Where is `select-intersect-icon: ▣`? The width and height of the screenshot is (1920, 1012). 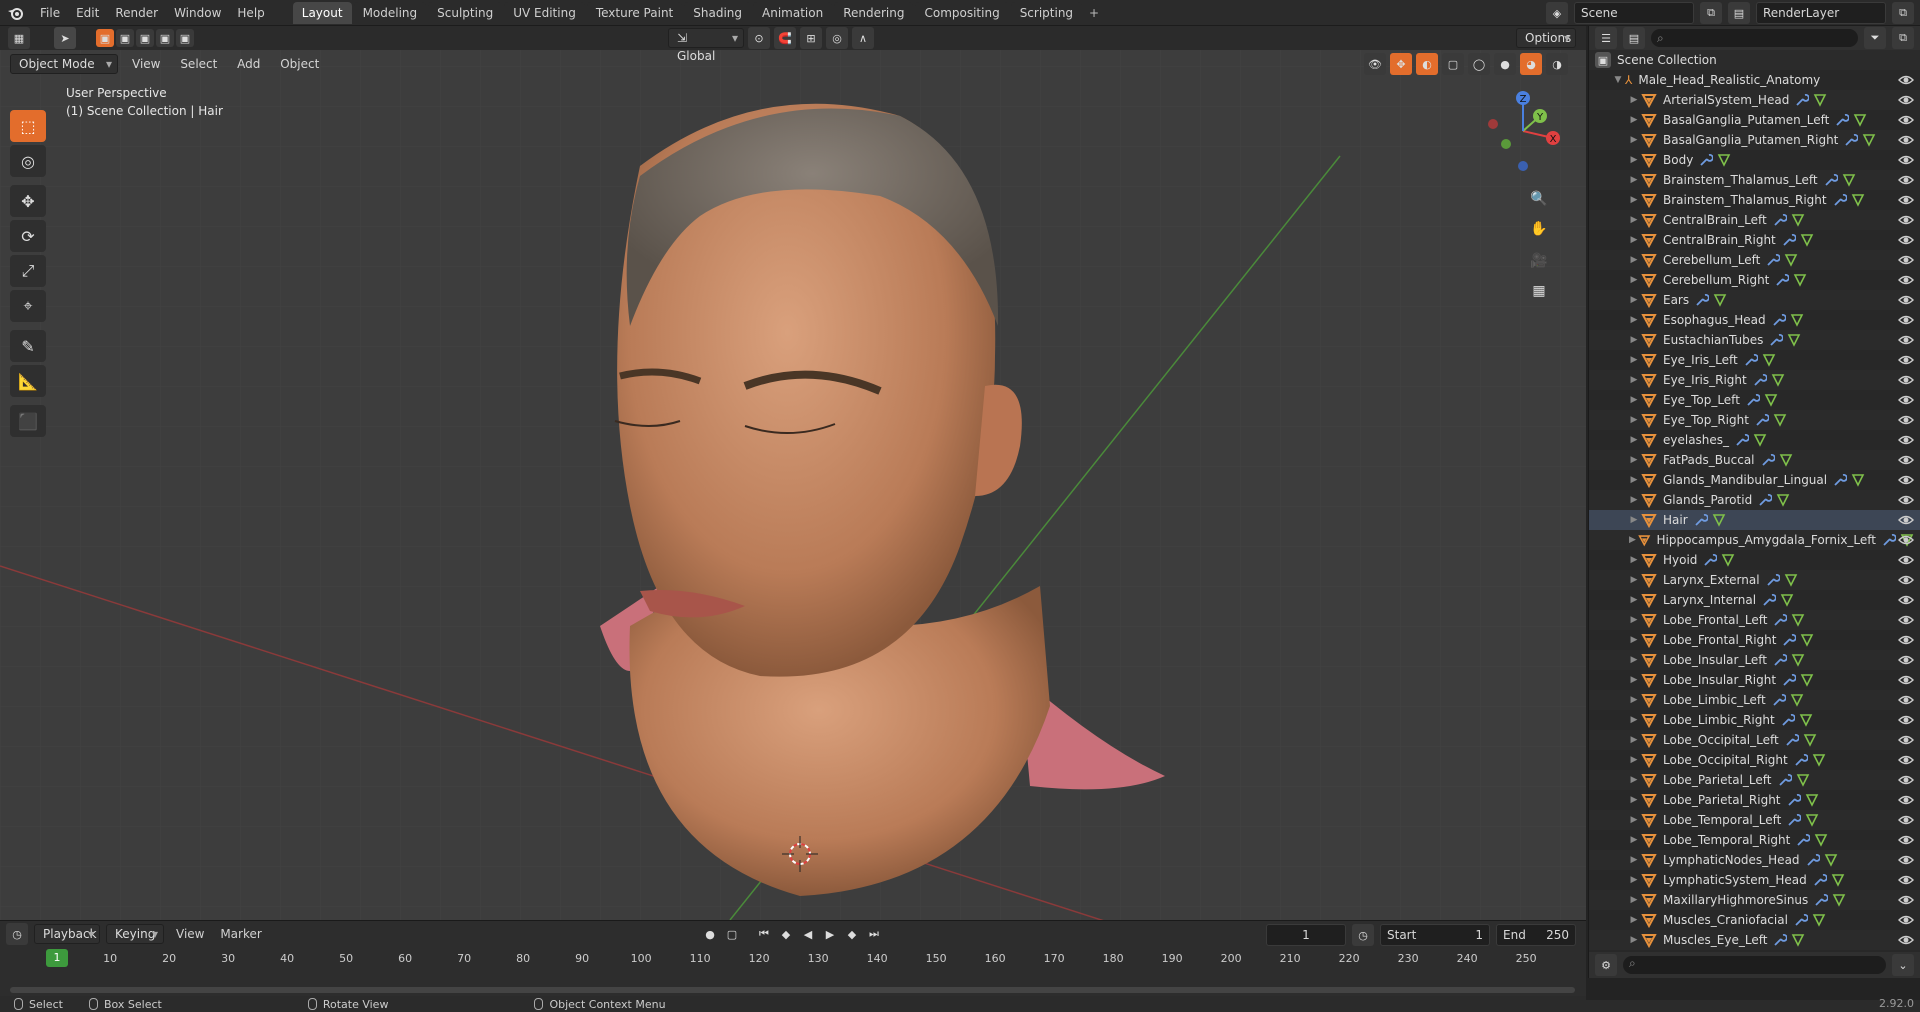
select-intersect-icon: ▣ is located at coordinates (185, 38).